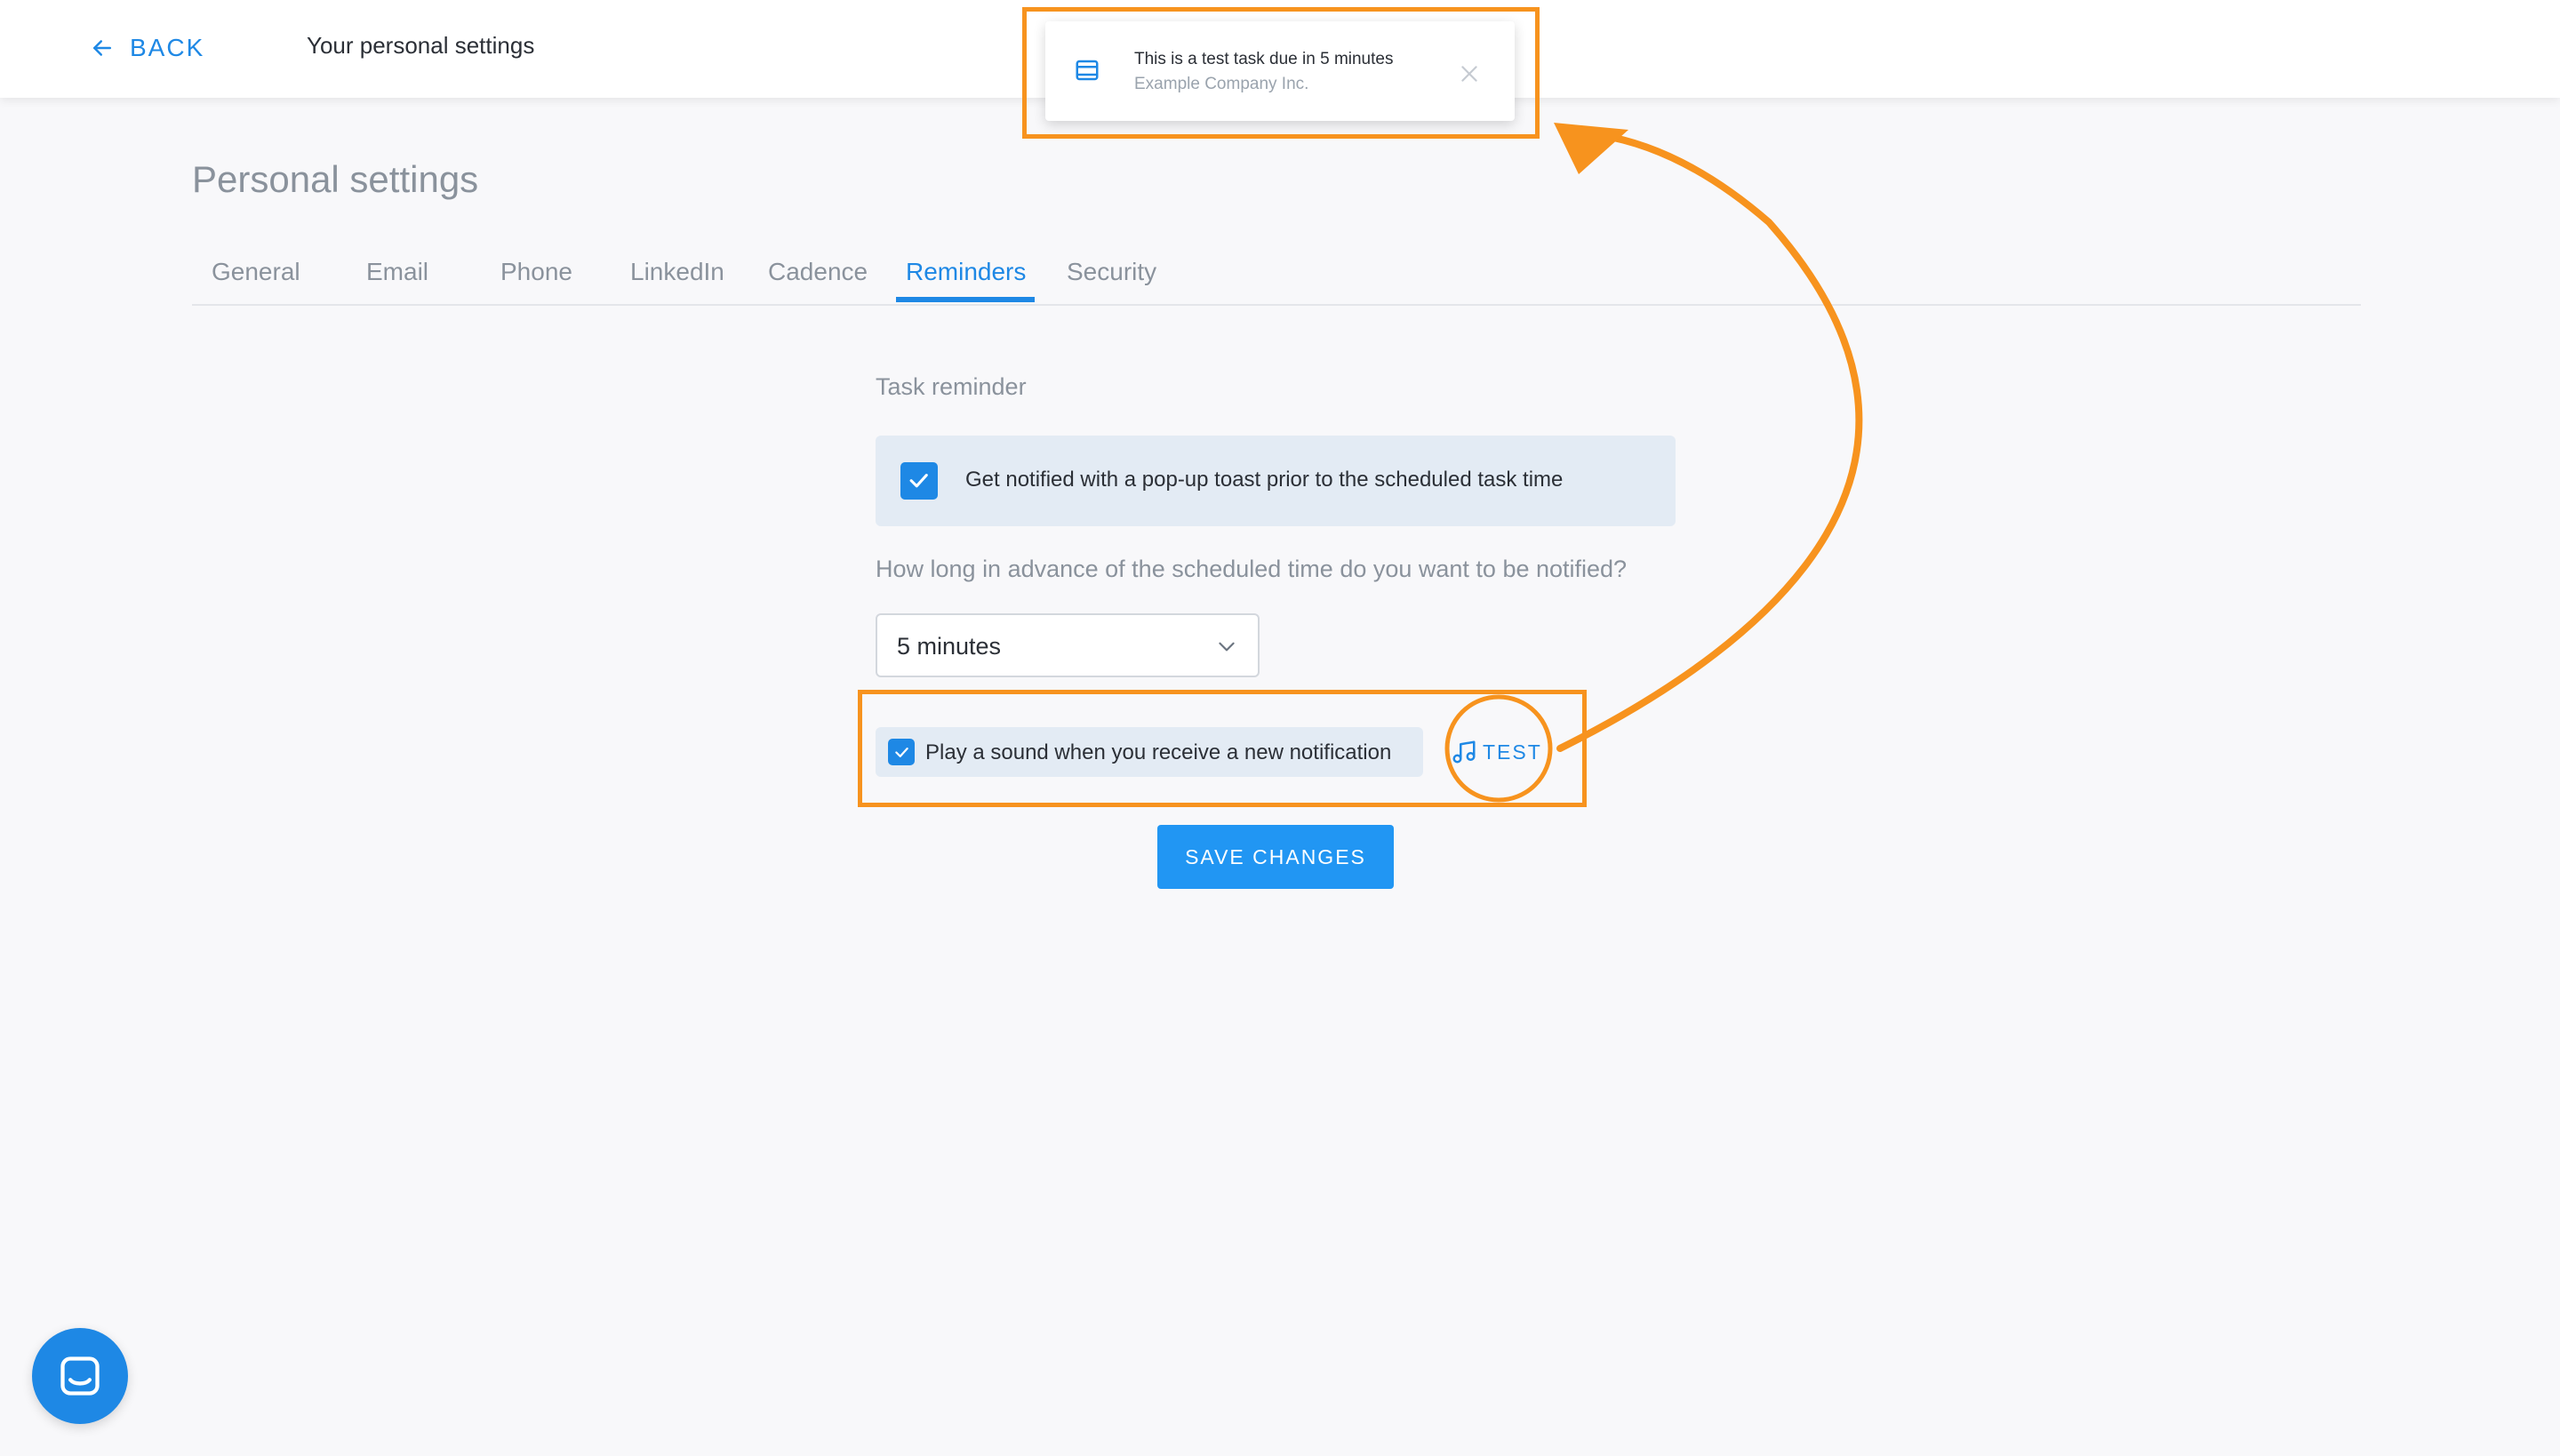 Image resolution: width=2560 pixels, height=1456 pixels. Describe the element at coordinates (949, 646) in the screenshot. I see `advance-time-value: 5 minutes` at that location.